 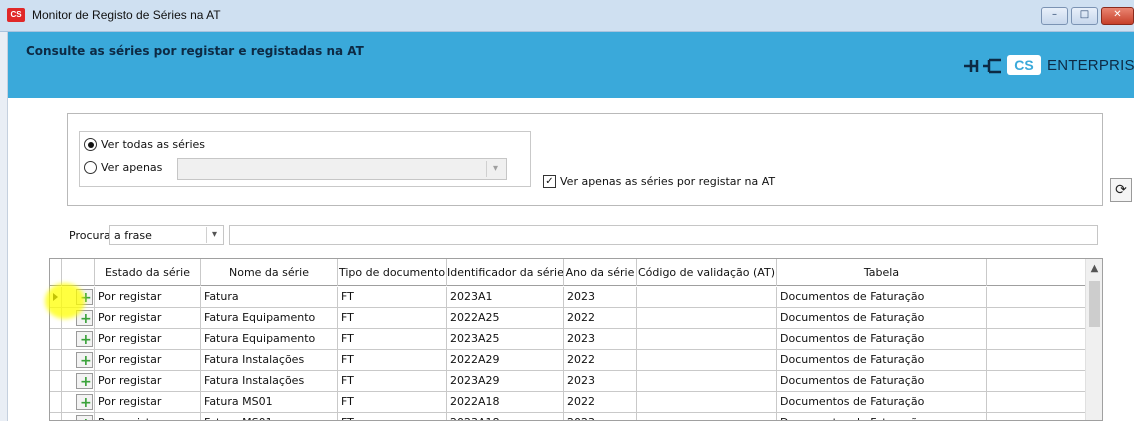 I want to click on radio-all-series: Ver todas as séries, so click(x=144, y=144).